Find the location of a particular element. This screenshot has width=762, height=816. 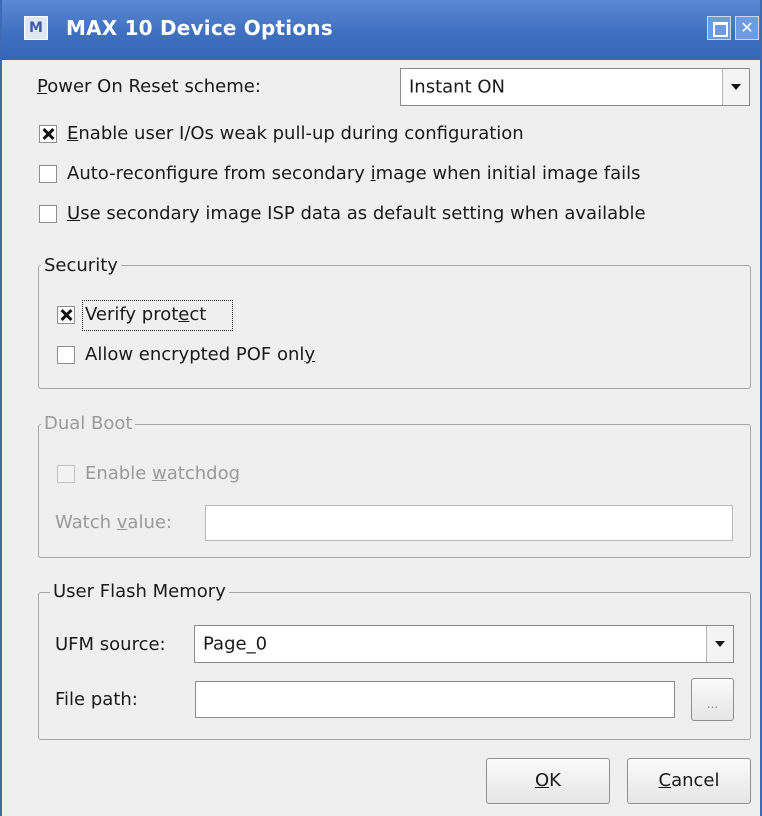

watch-value-label: Watch value: is located at coordinates (113, 522).